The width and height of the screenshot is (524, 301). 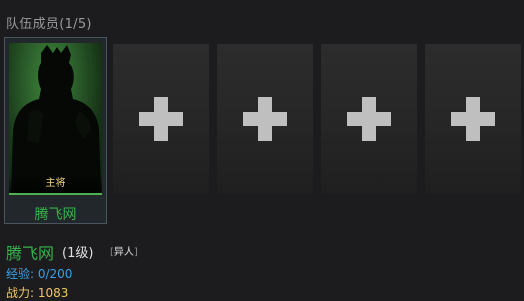 I want to click on member-power: 战力: 1083, so click(x=37, y=293).